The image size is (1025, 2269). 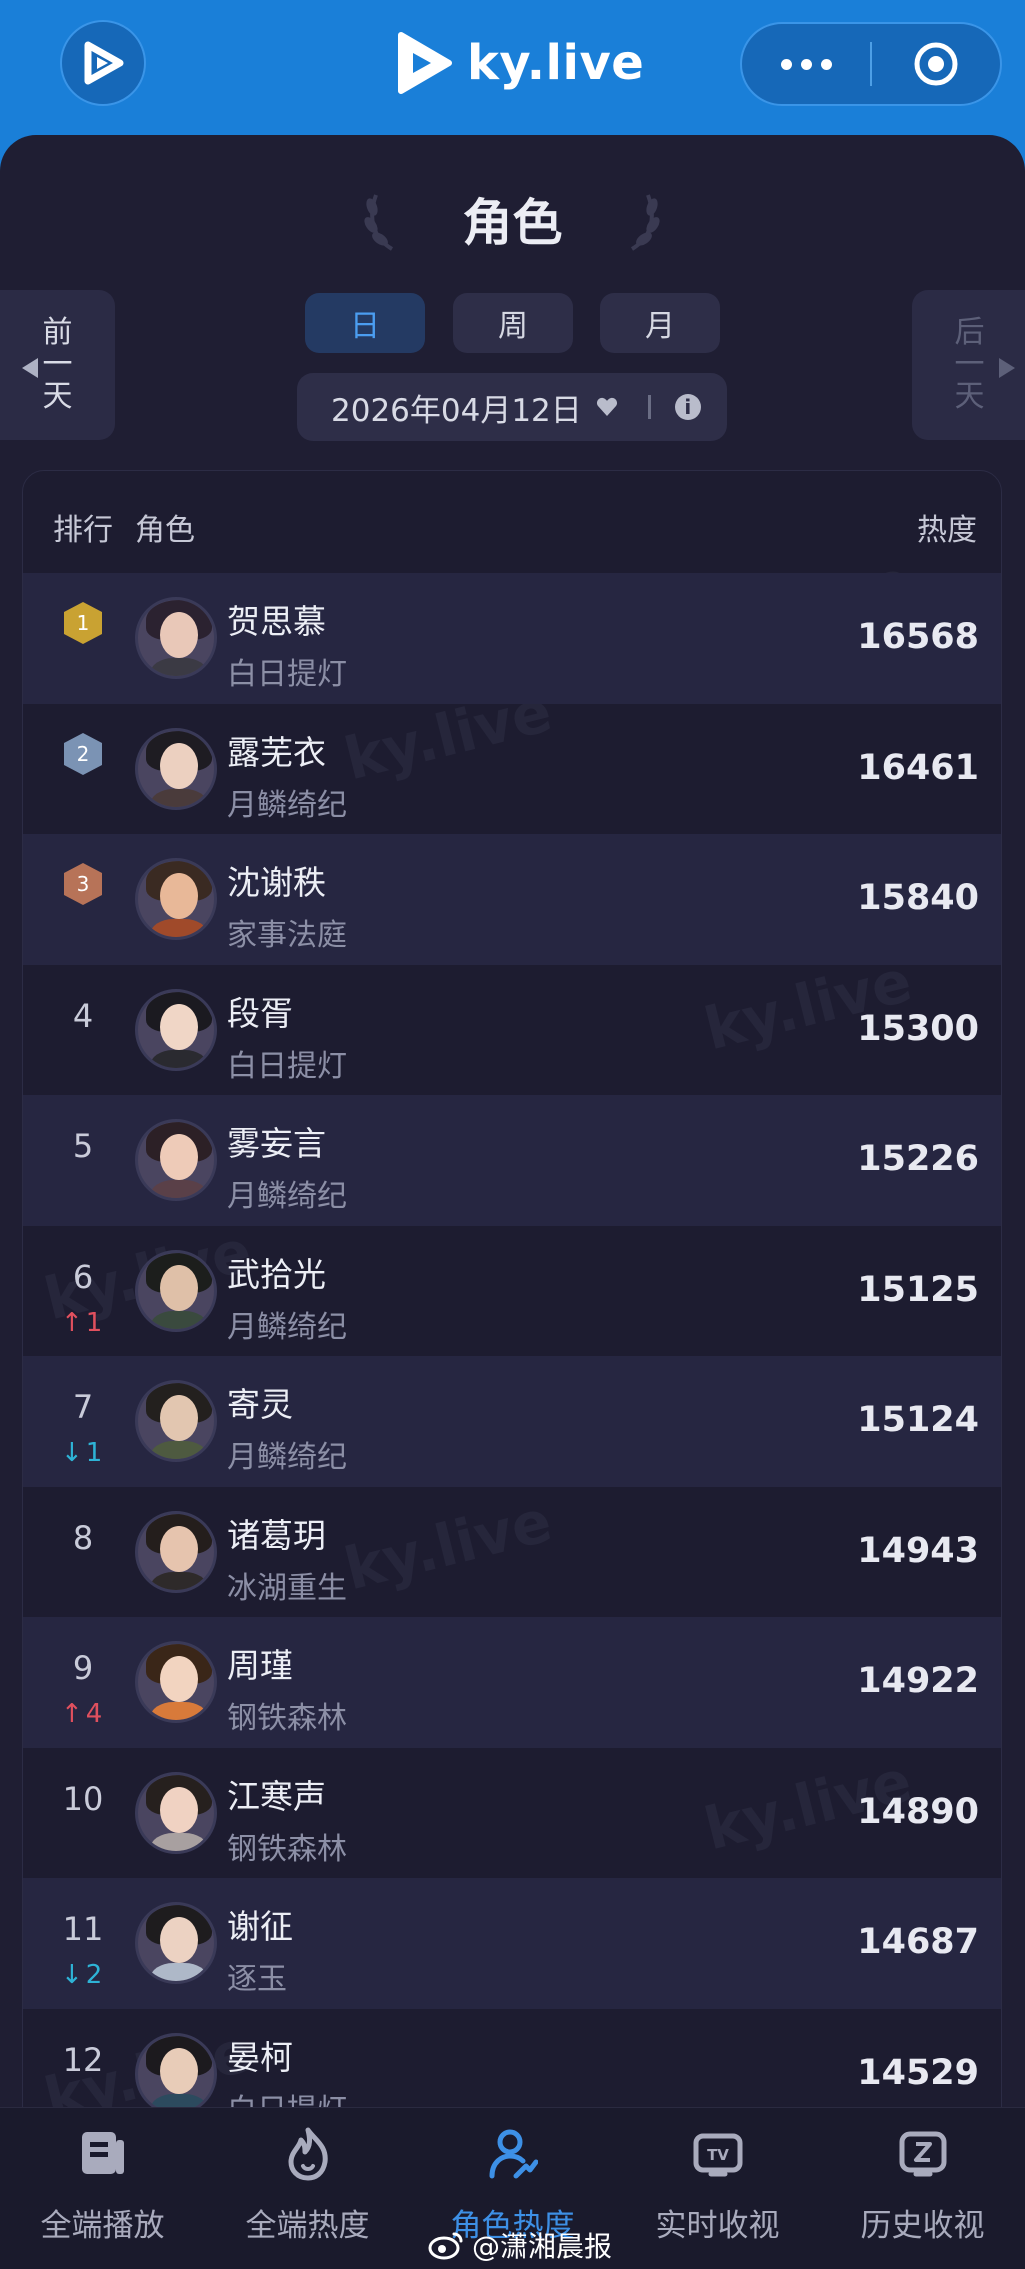 I want to click on rank-change-value: 4, so click(x=94, y=1714).